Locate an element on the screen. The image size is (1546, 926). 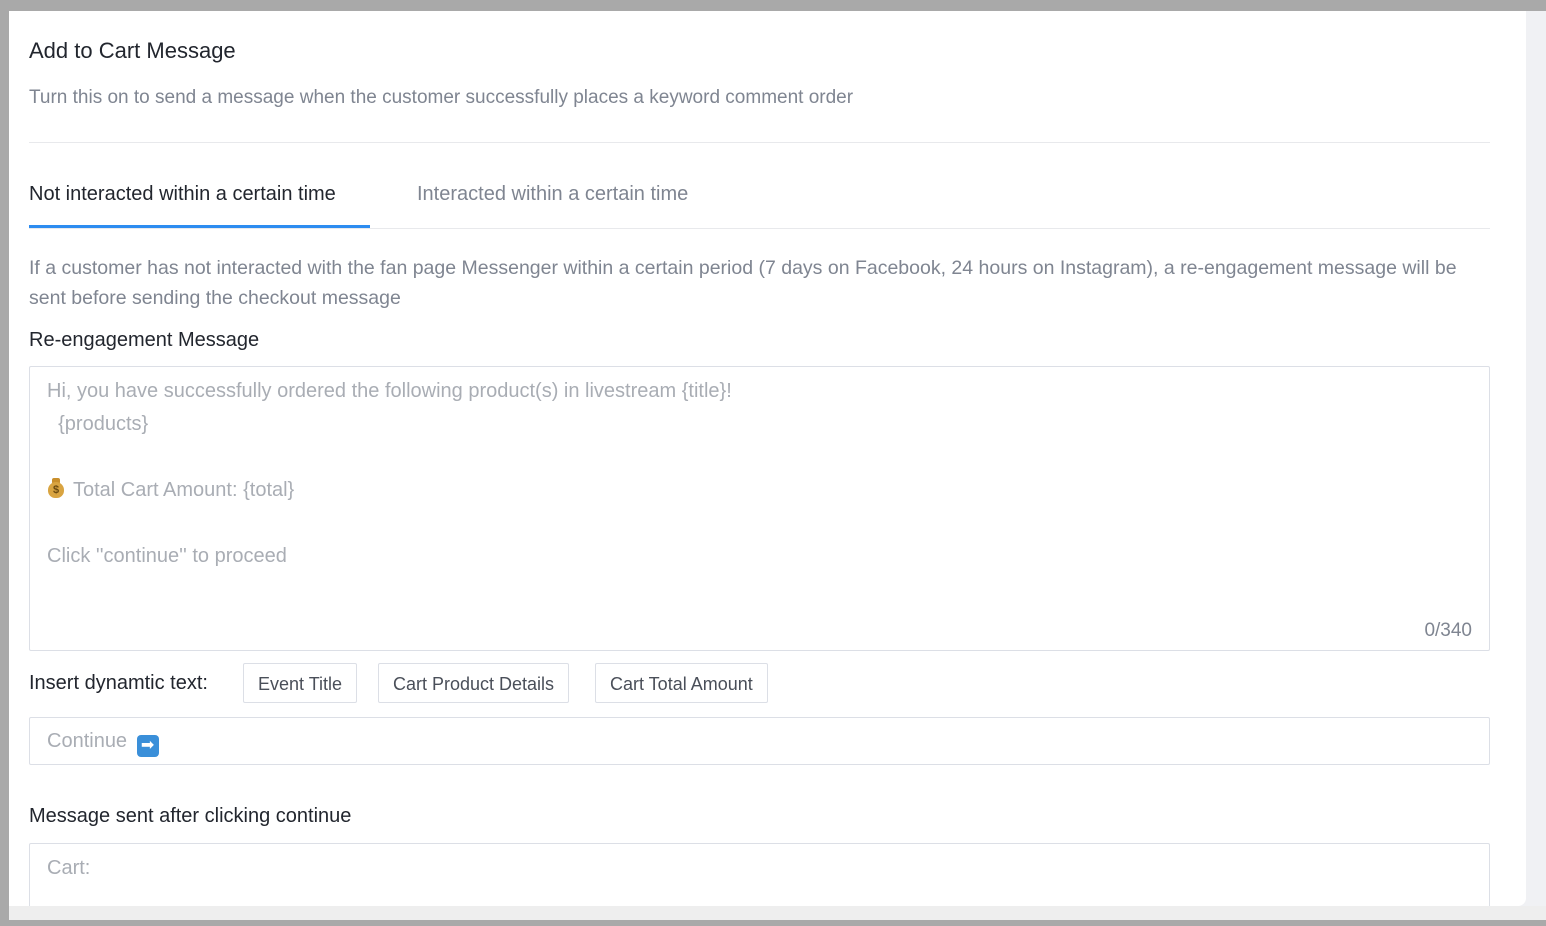
after-continue-placeholder: Cart: is located at coordinates (69, 868).